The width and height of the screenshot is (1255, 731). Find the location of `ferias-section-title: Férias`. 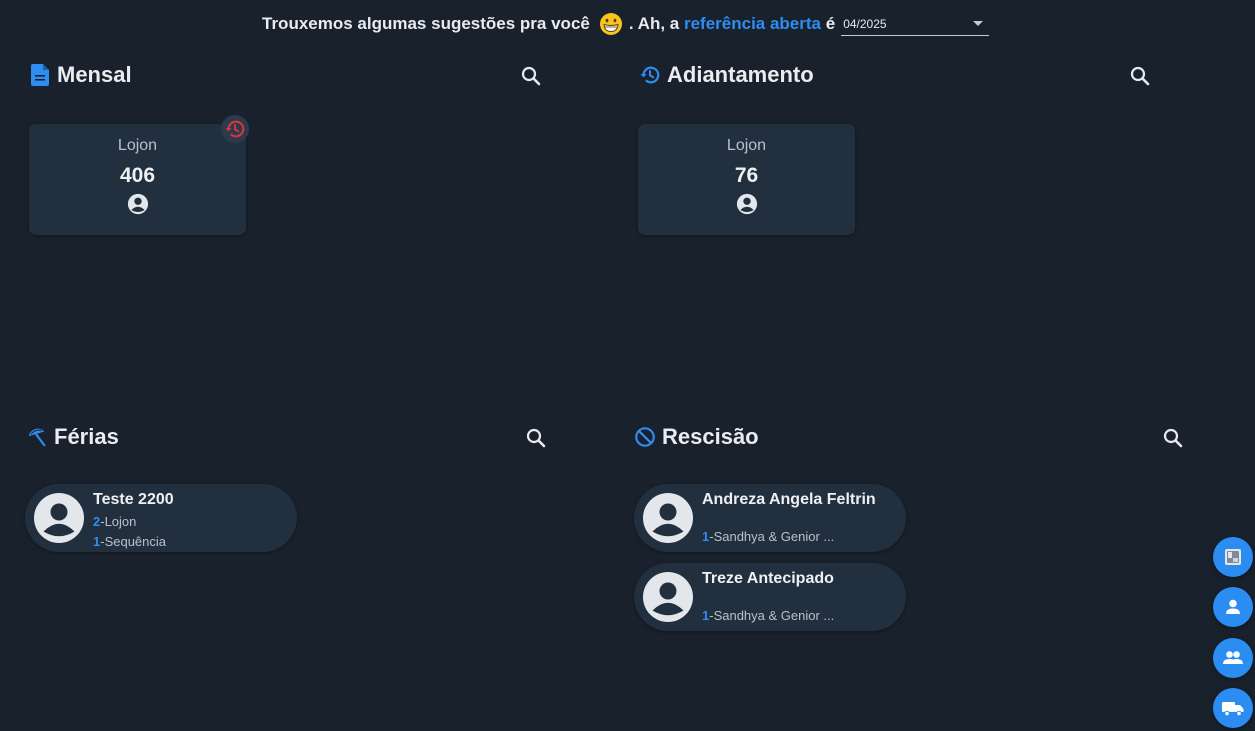

ferias-section-title: Férias is located at coordinates (72, 437).